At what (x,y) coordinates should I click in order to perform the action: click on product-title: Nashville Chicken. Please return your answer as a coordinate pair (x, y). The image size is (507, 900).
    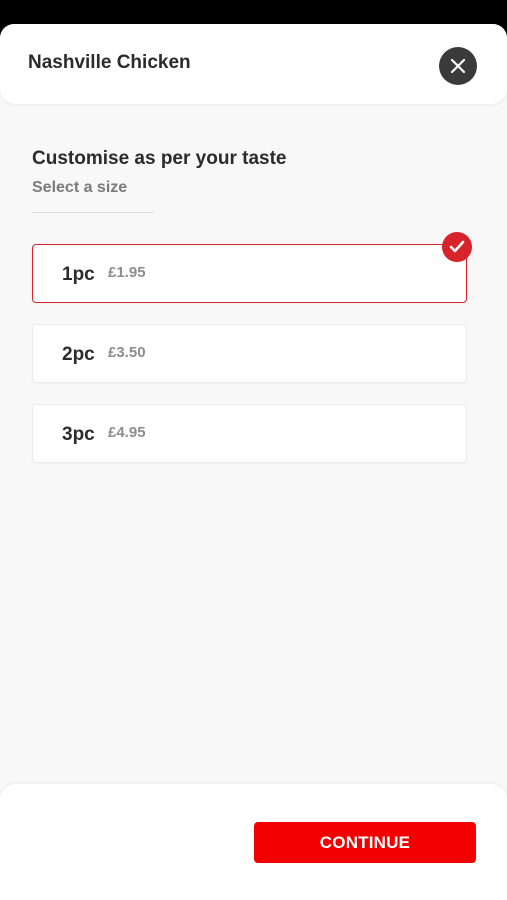
    Looking at the image, I should click on (109, 62).